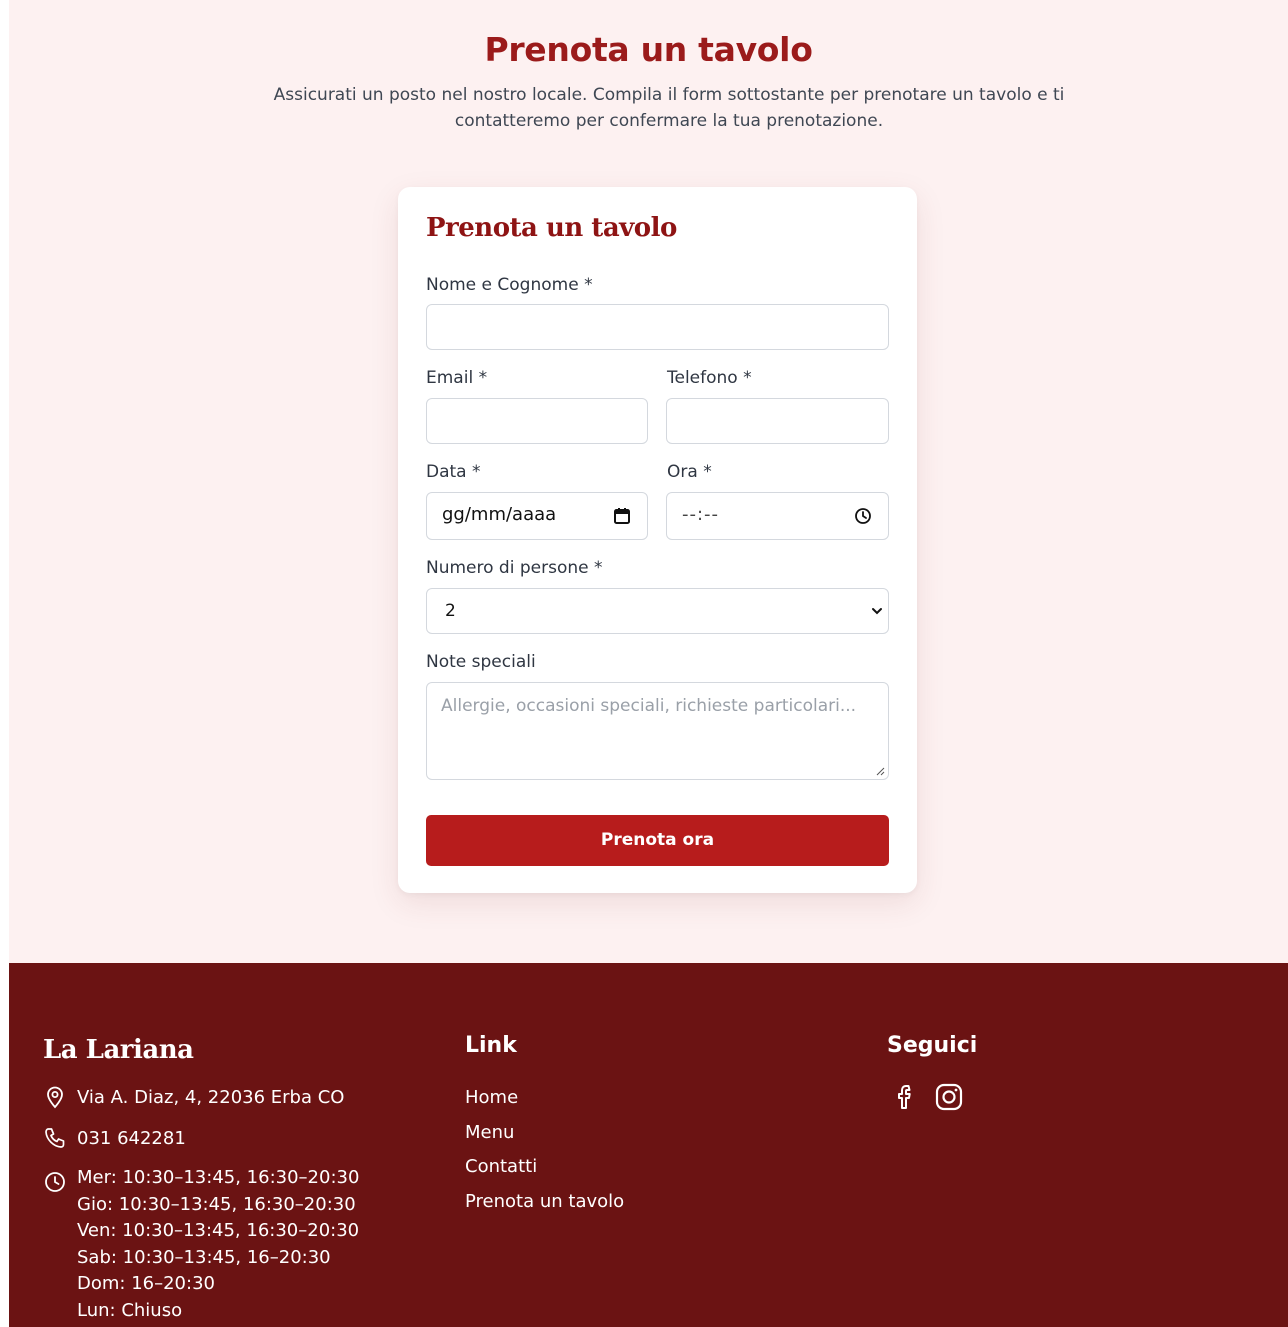  I want to click on footer-link-contatti: Contatti, so click(544, 1167).